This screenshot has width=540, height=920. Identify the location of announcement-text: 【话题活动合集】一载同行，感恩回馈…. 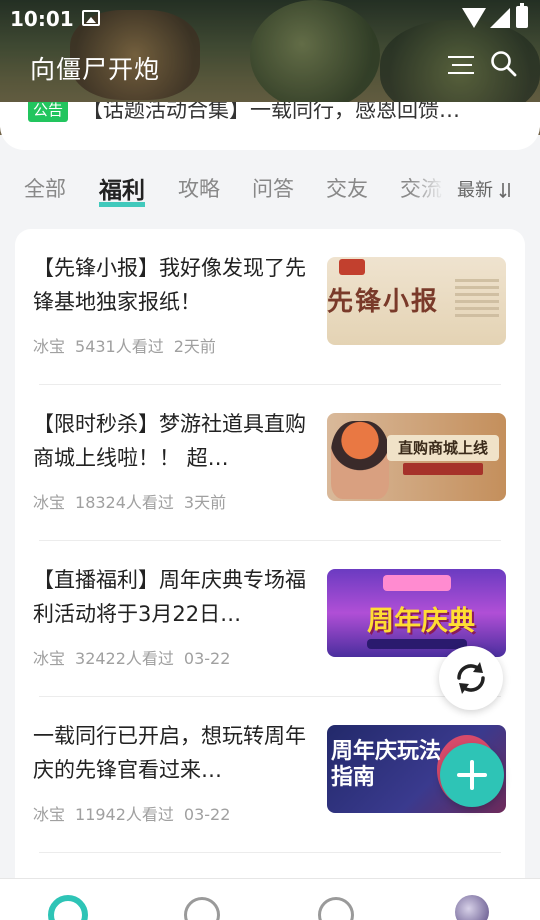
(271, 113).